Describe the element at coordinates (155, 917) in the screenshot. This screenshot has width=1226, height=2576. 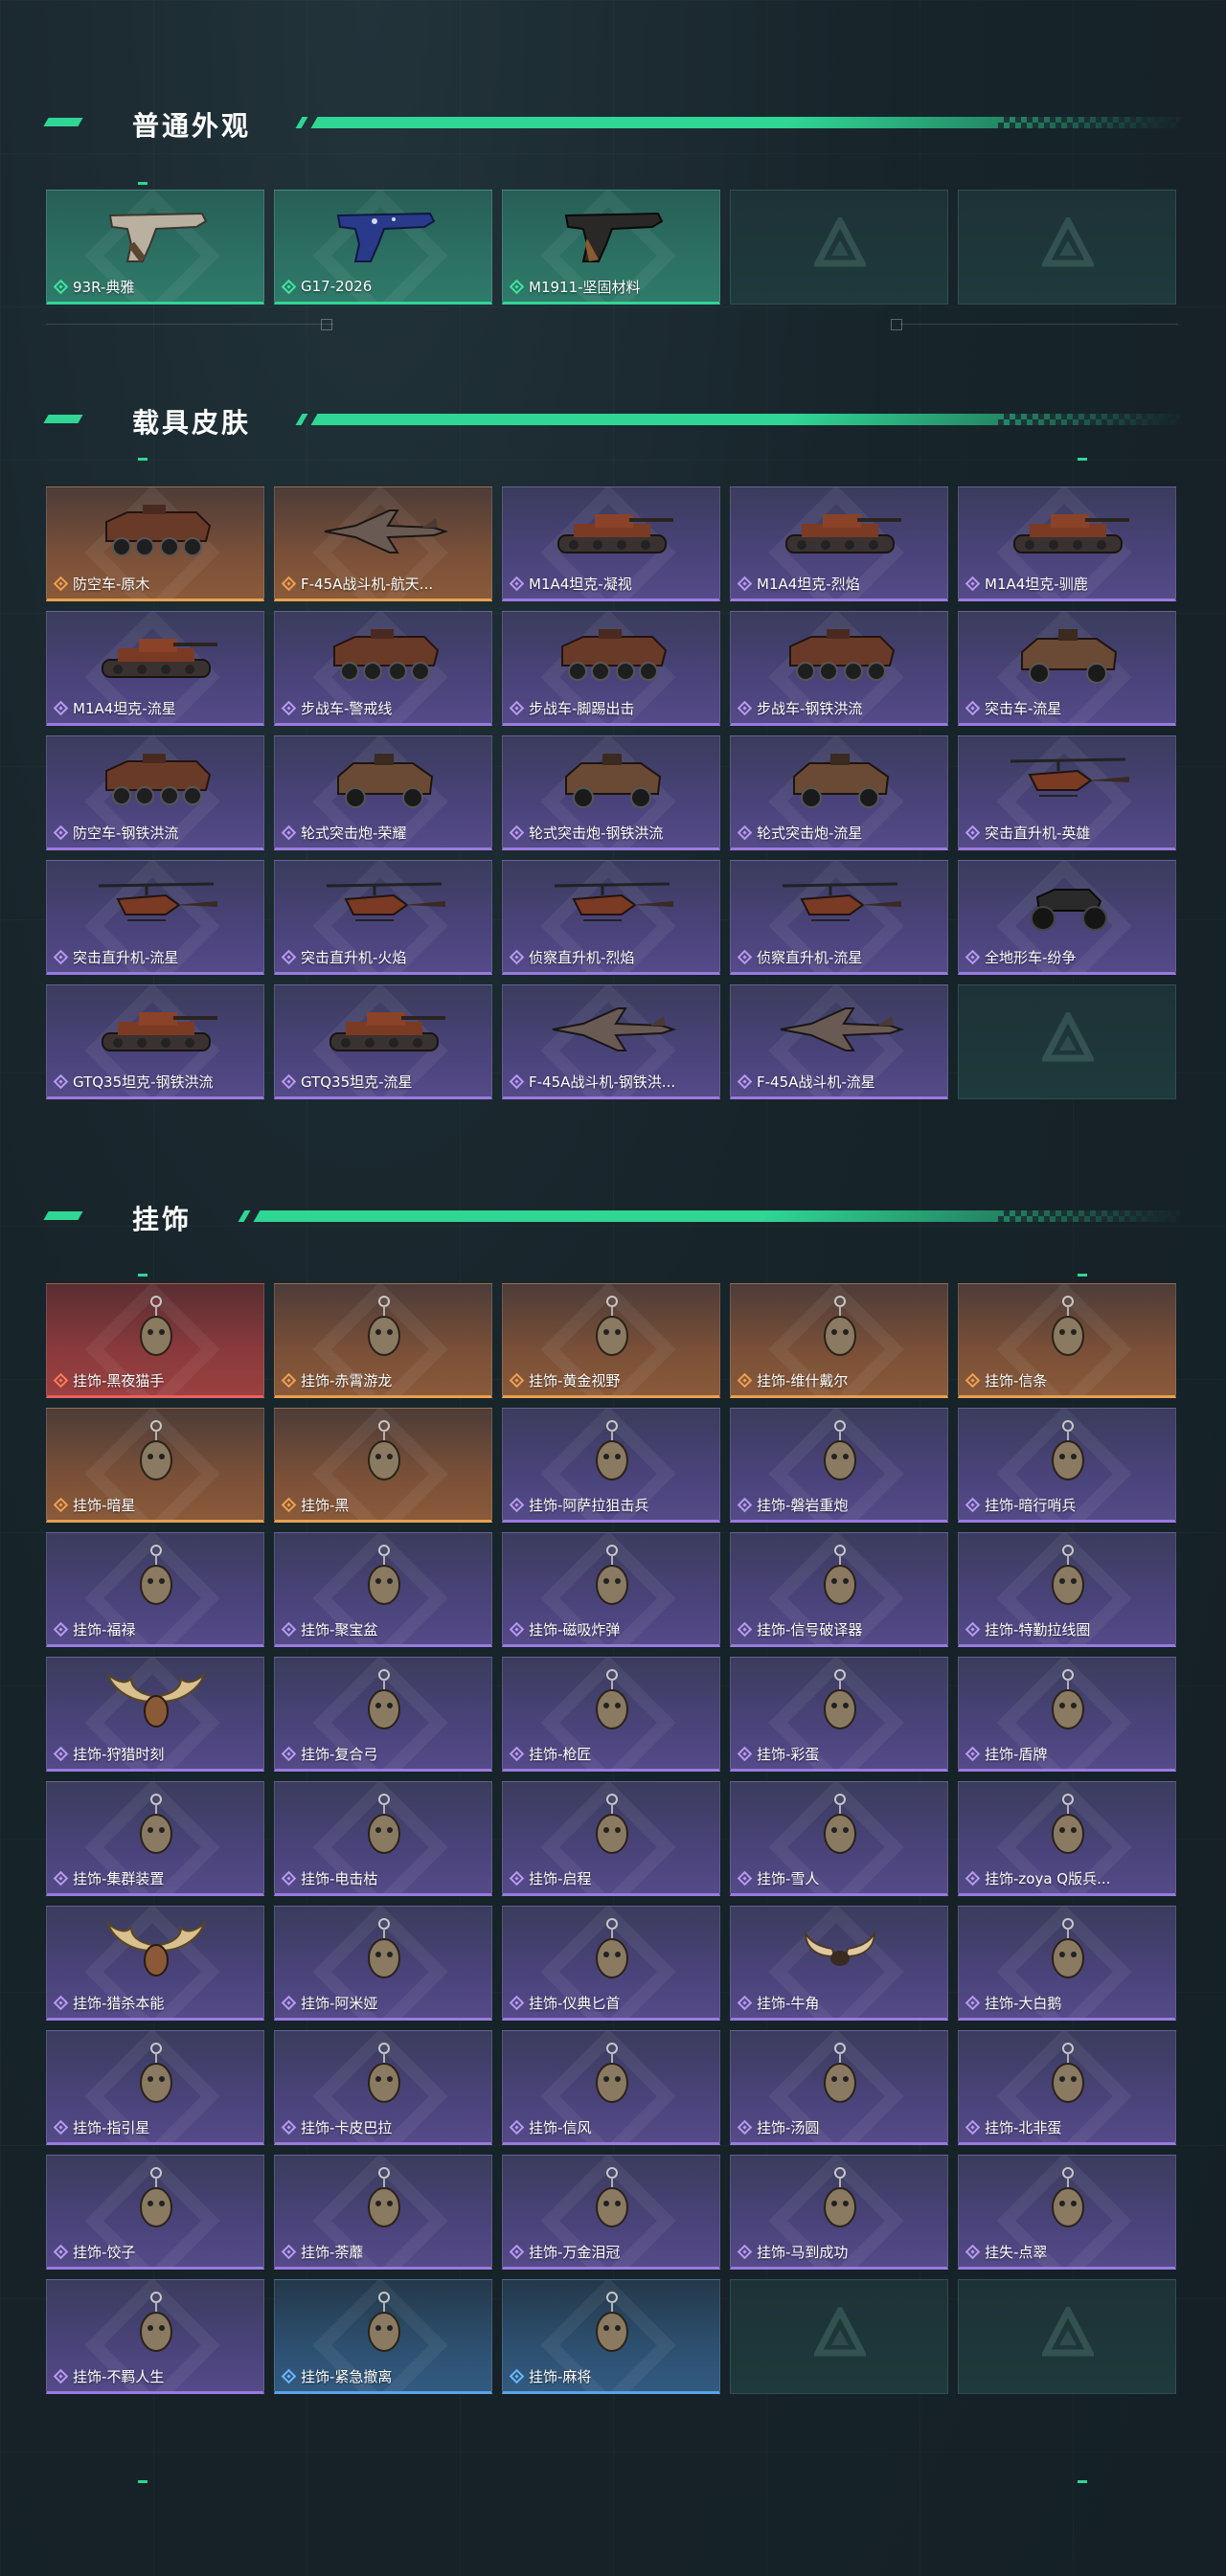
I see `item-card: 突击直升机-流星` at that location.